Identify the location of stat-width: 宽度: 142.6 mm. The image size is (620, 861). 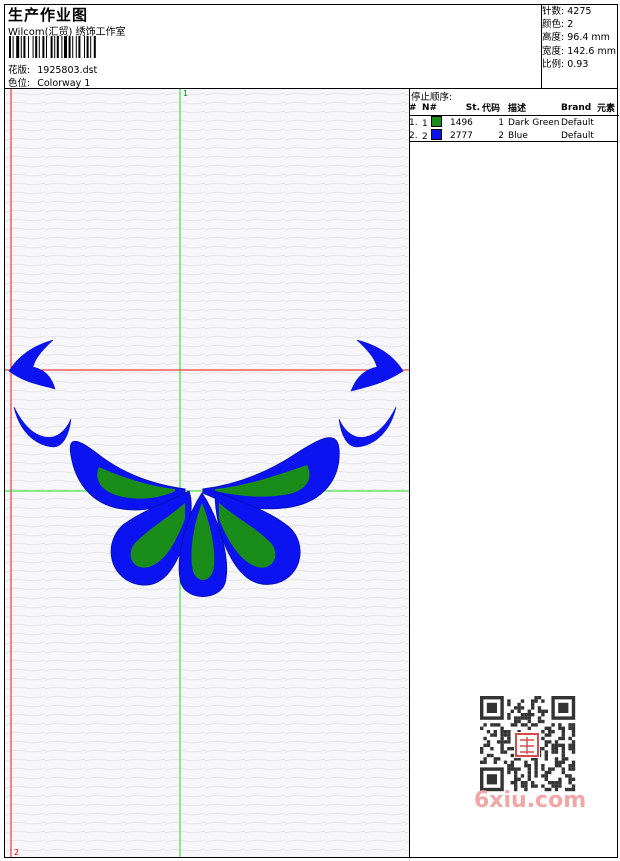
(579, 51).